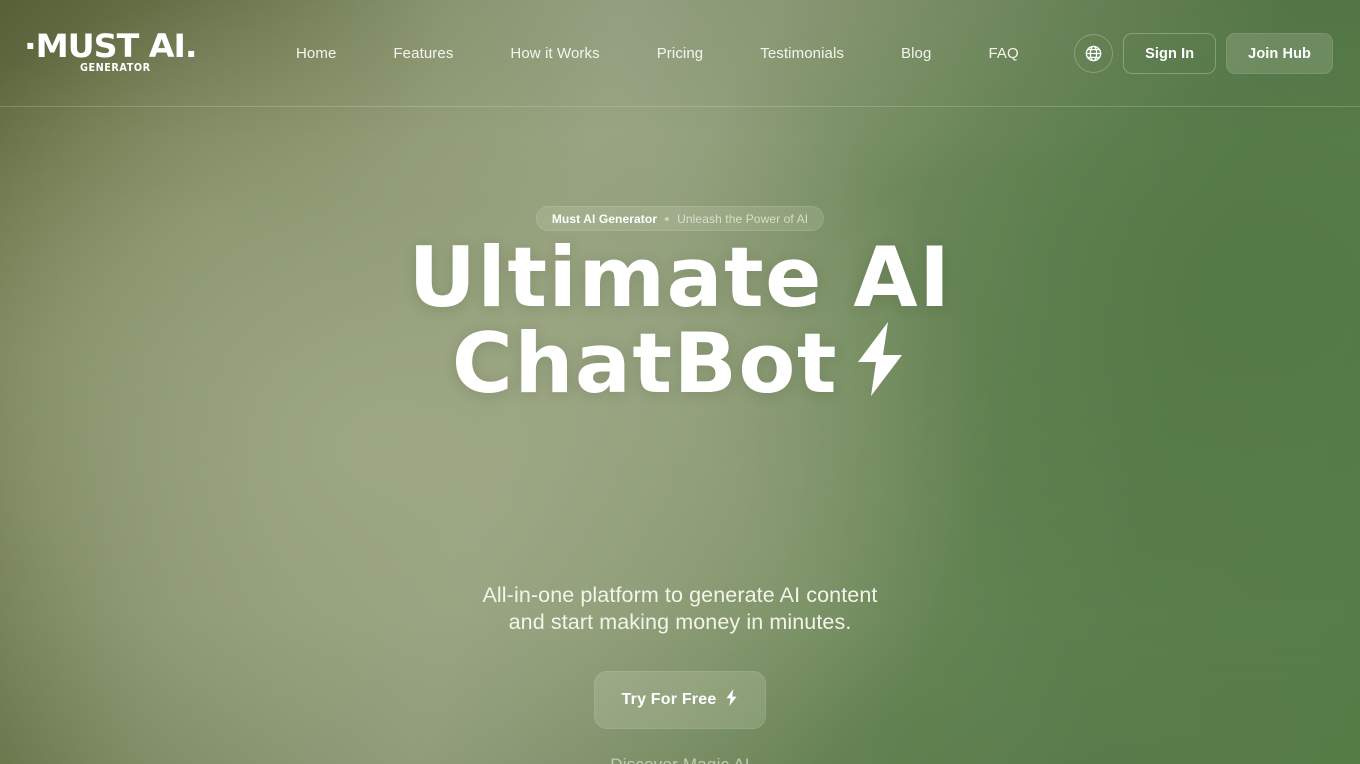  Describe the element at coordinates (667, 218) in the screenshot. I see `separator-dot-icon` at that location.